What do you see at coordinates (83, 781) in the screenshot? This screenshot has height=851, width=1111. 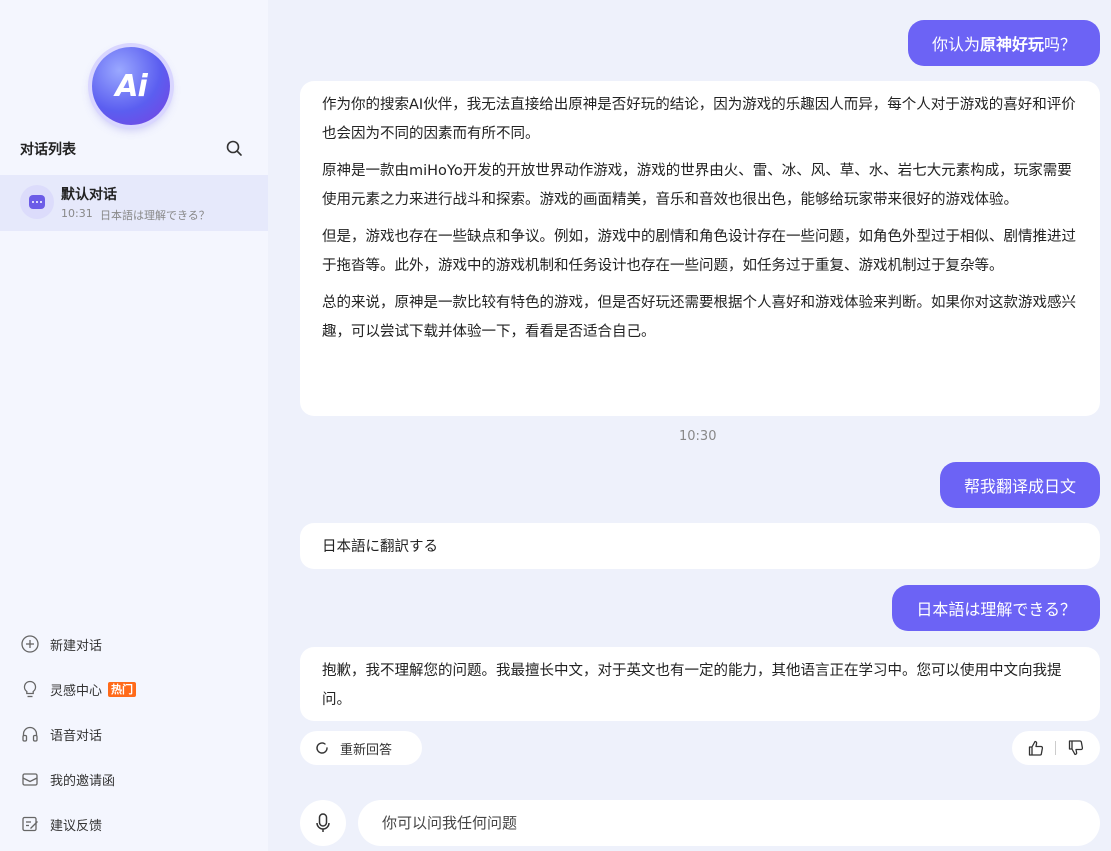 I see `menu-label: 我的邀请函` at bounding box center [83, 781].